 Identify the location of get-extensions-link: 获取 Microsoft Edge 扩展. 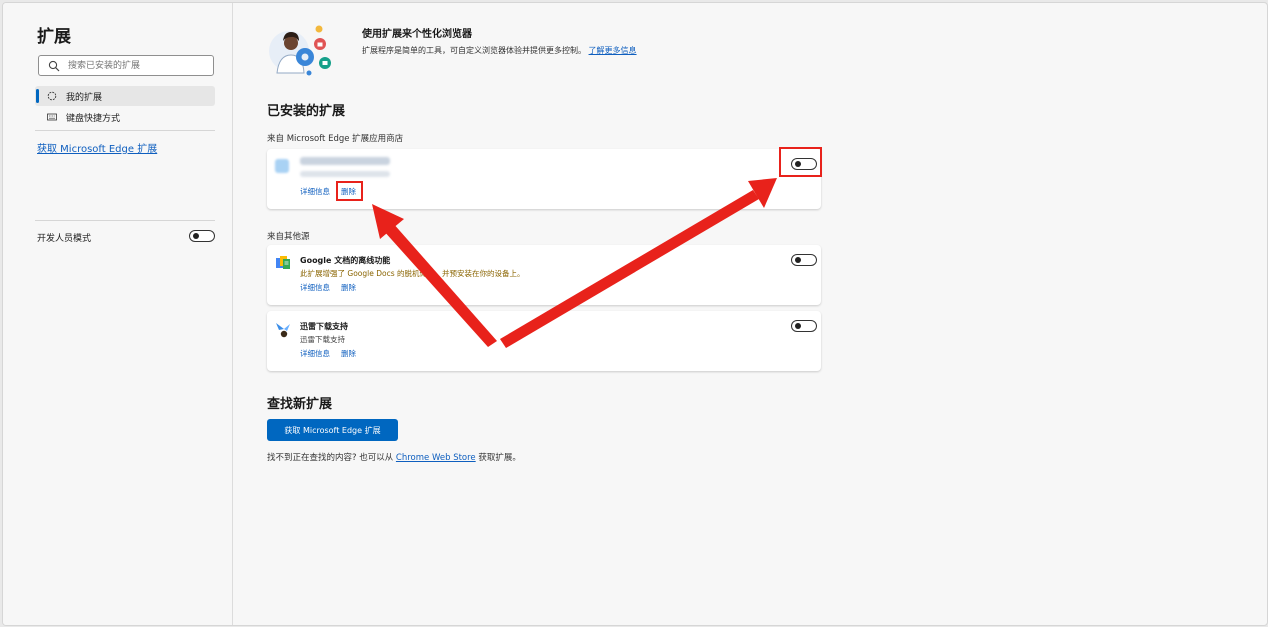
(97, 147).